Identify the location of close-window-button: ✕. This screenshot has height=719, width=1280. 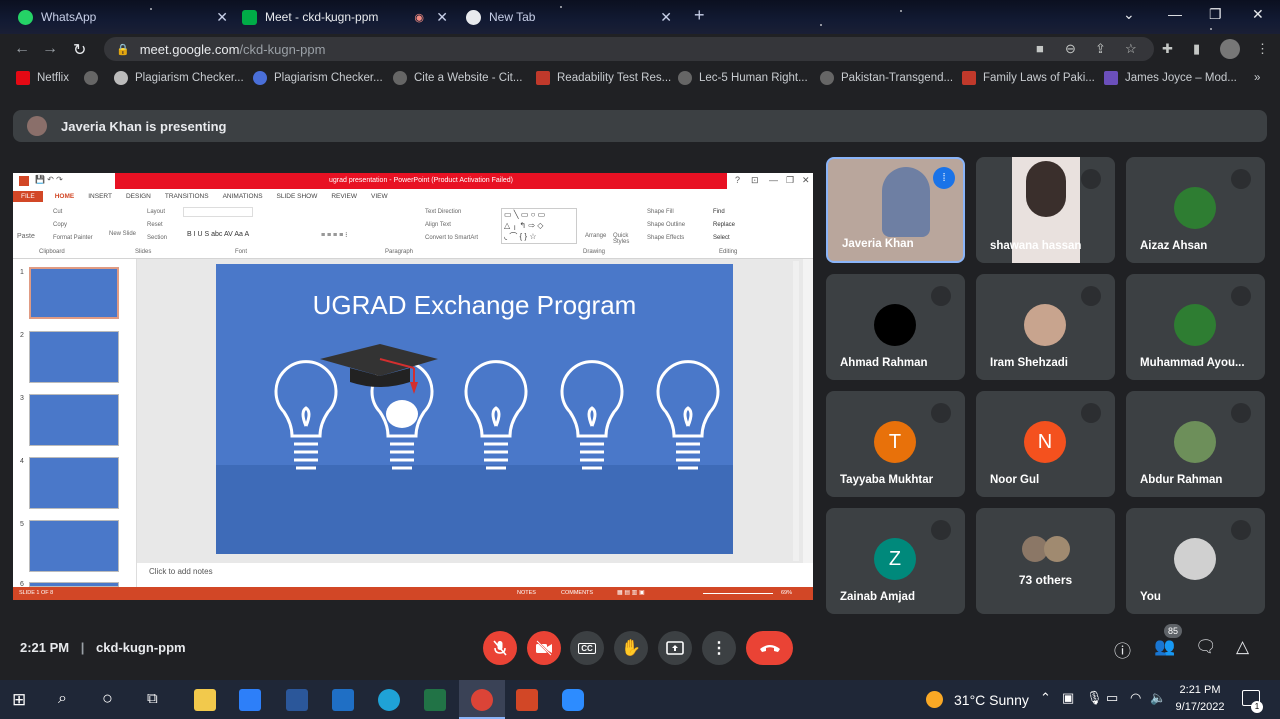
(1258, 14).